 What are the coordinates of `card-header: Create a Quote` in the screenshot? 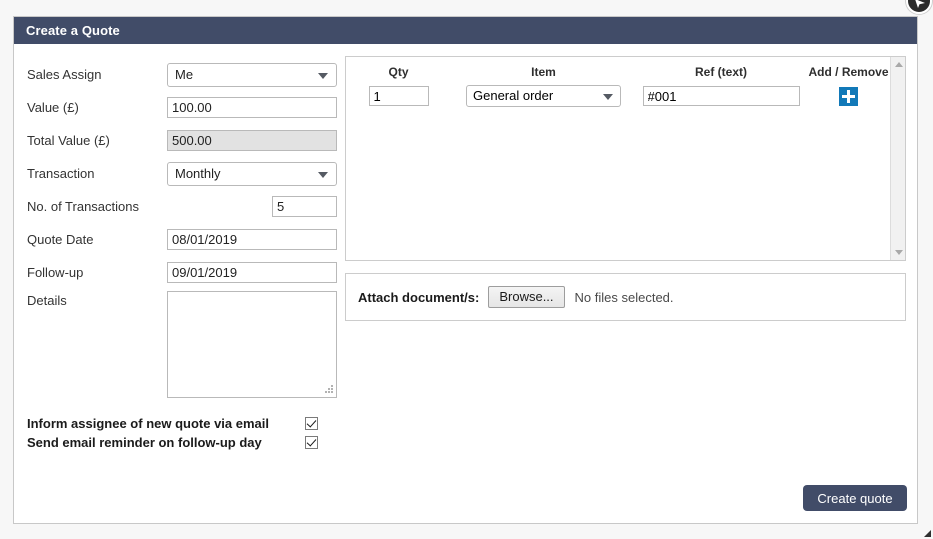 It's located at (465, 30).